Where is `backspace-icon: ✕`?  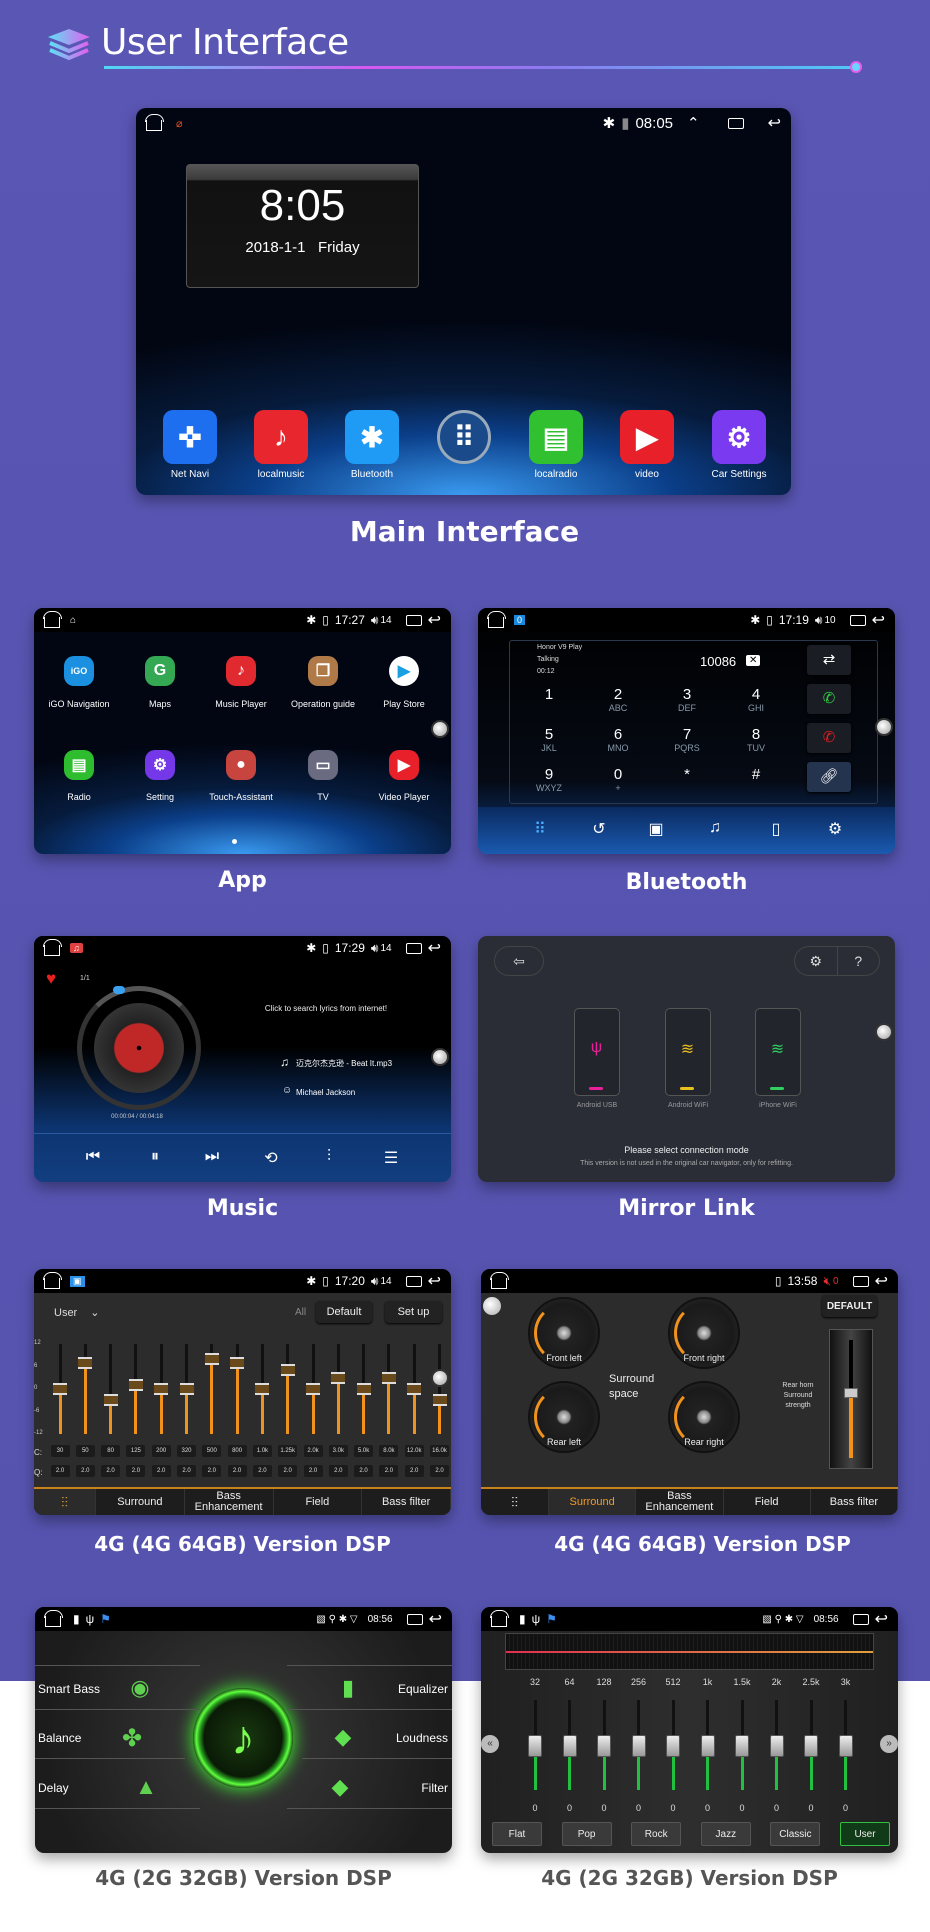
backspace-icon: ✕ is located at coordinates (753, 660).